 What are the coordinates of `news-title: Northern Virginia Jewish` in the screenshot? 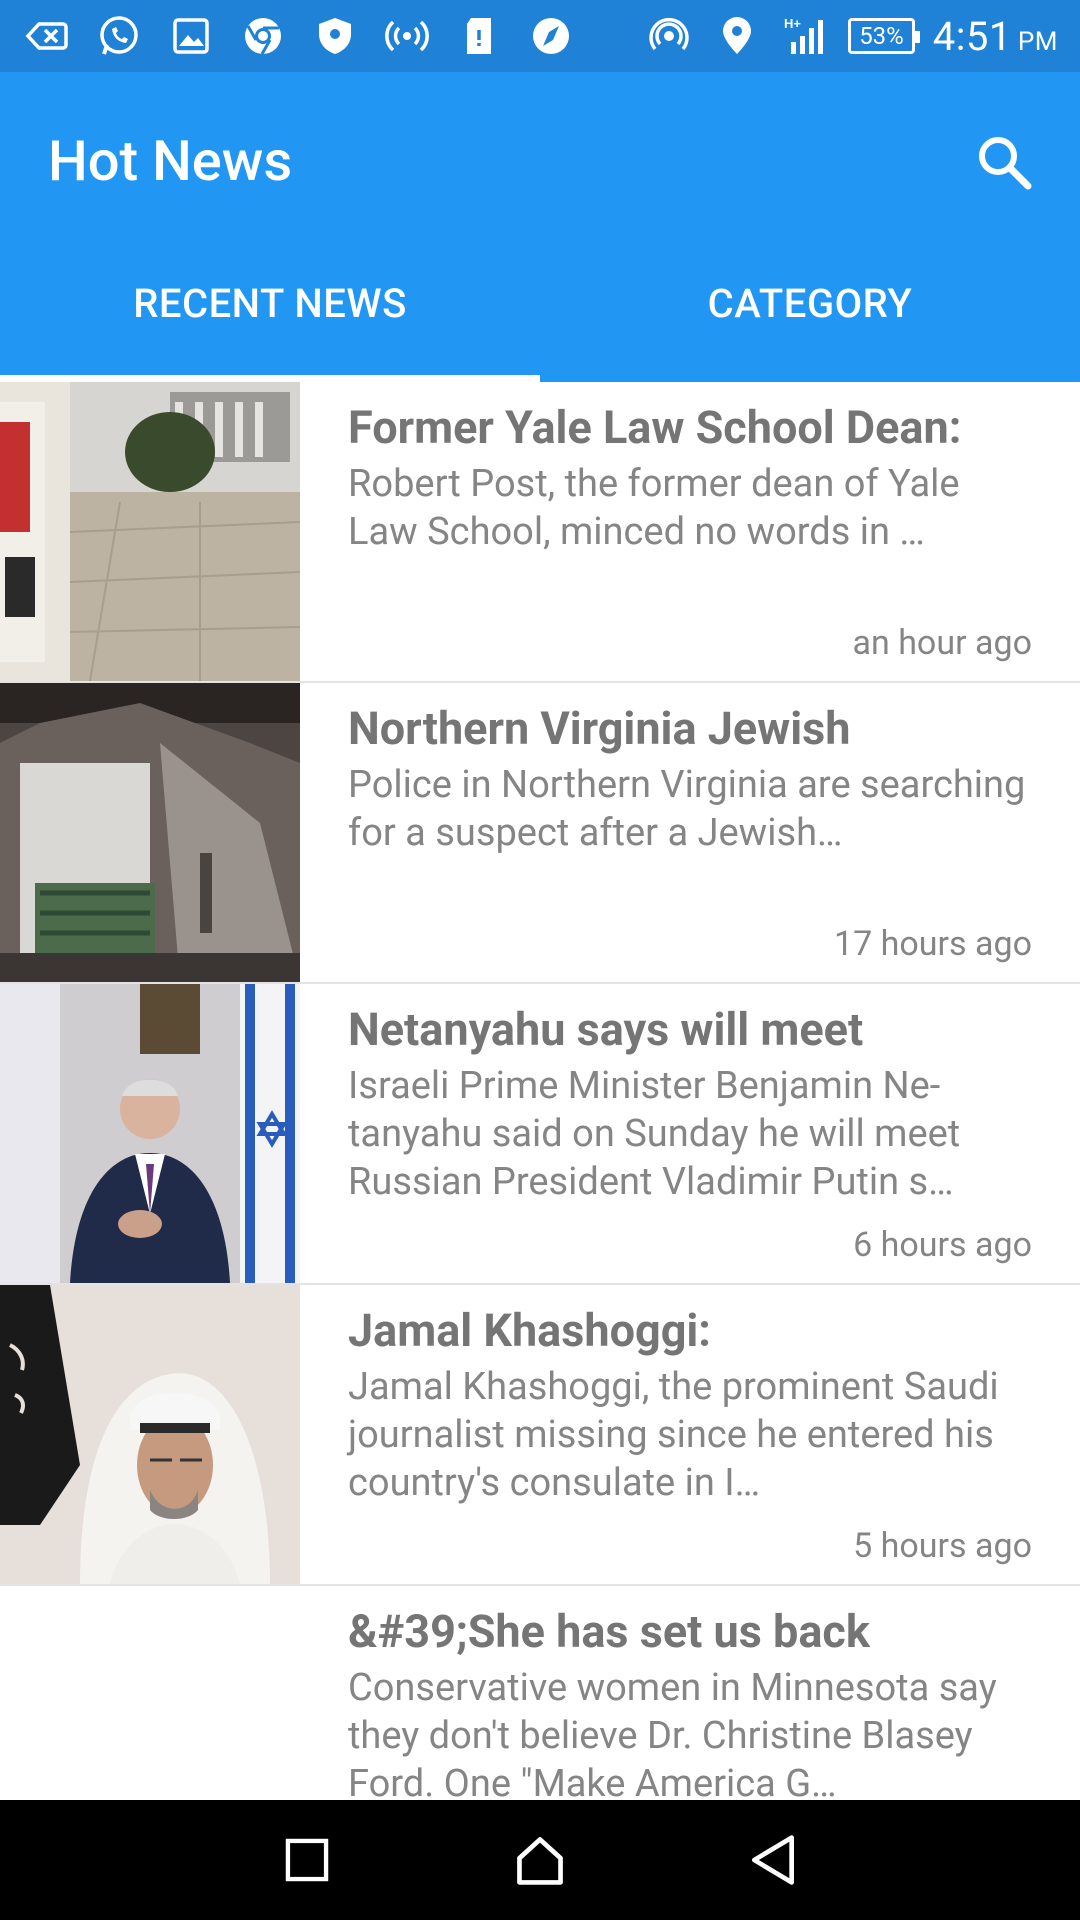 It's located at (599, 728).